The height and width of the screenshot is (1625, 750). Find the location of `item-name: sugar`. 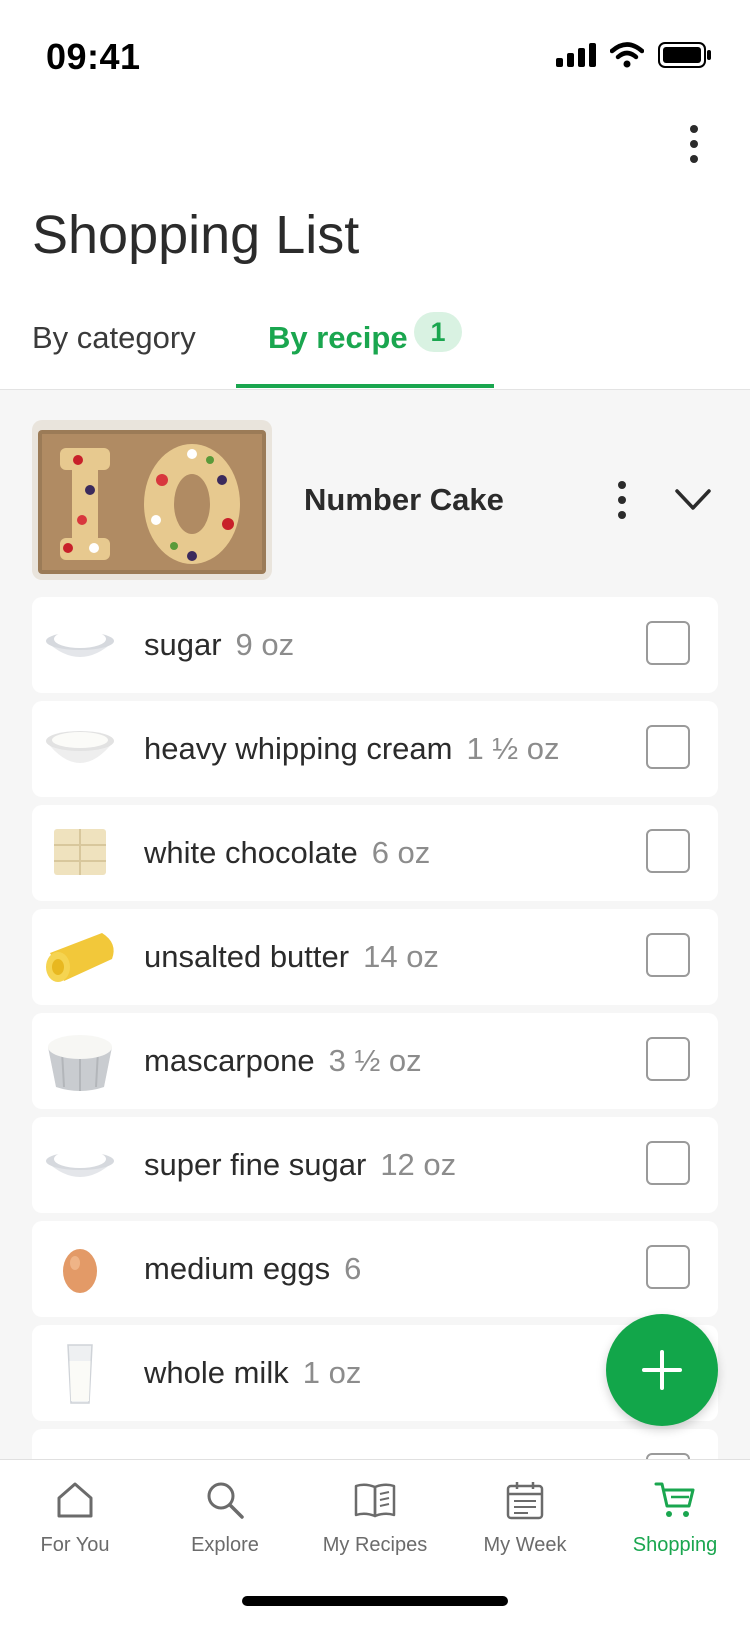

item-name: sugar is located at coordinates (183, 644).